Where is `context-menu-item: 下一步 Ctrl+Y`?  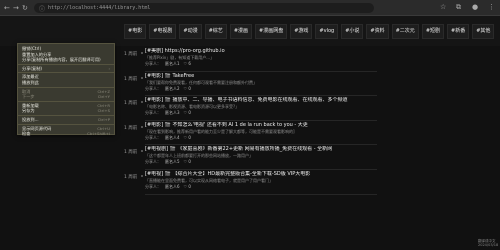
context-menu-item: 下一步 Ctrl+Y is located at coordinates (66, 97).